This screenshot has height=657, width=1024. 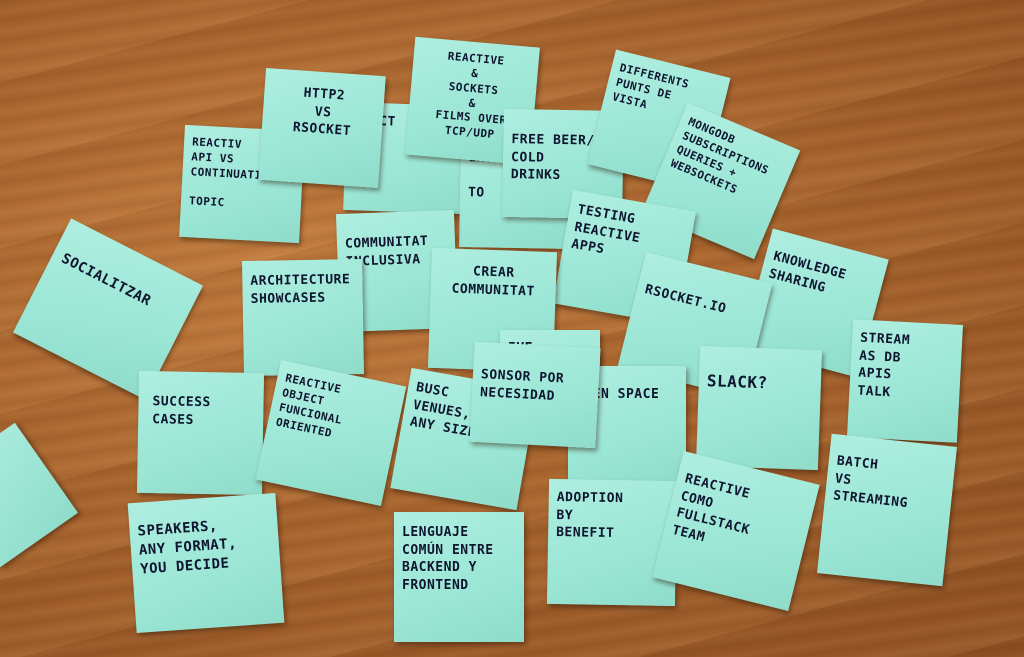 I want to click on sticky-note-batch: BATCH VS STREAMING, so click(x=887, y=510).